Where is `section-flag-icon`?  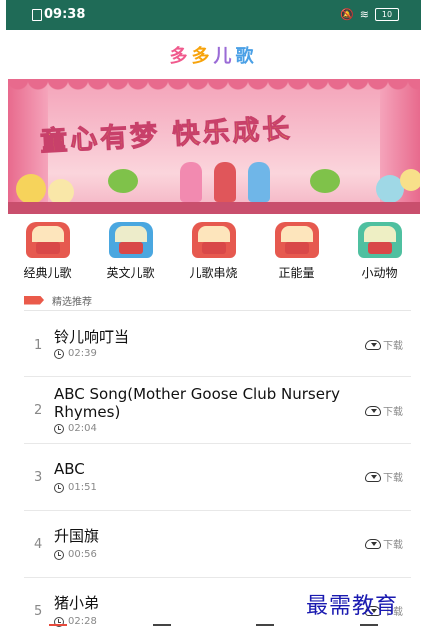
section-flag-icon is located at coordinates (34, 300).